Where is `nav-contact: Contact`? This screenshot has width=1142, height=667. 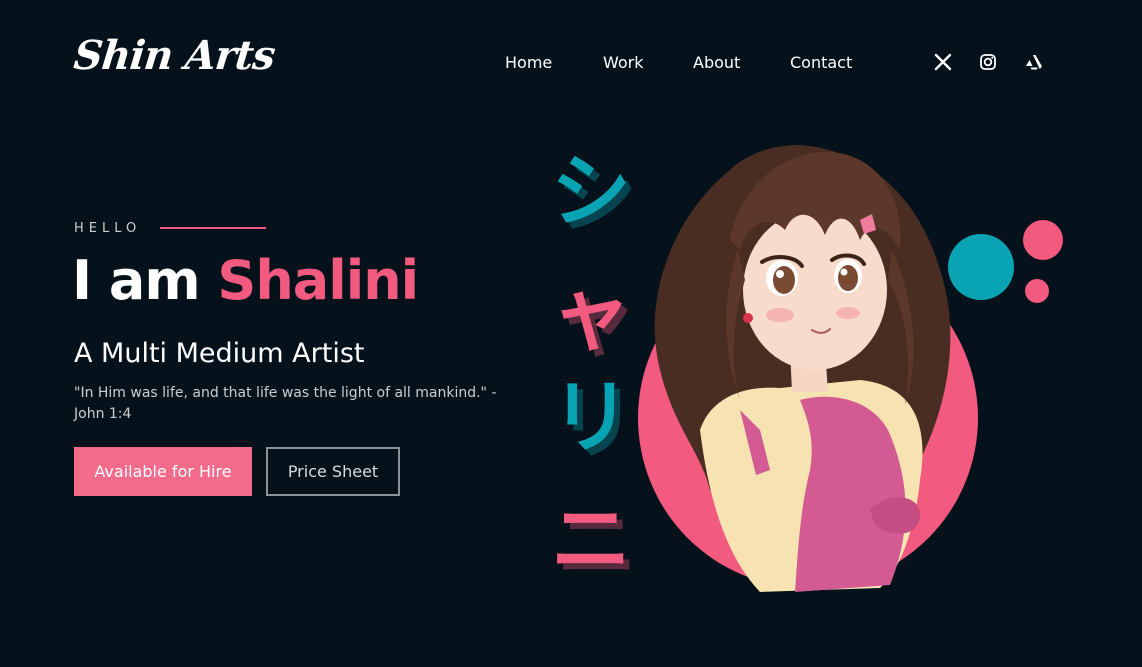
nav-contact: Contact is located at coordinates (821, 63).